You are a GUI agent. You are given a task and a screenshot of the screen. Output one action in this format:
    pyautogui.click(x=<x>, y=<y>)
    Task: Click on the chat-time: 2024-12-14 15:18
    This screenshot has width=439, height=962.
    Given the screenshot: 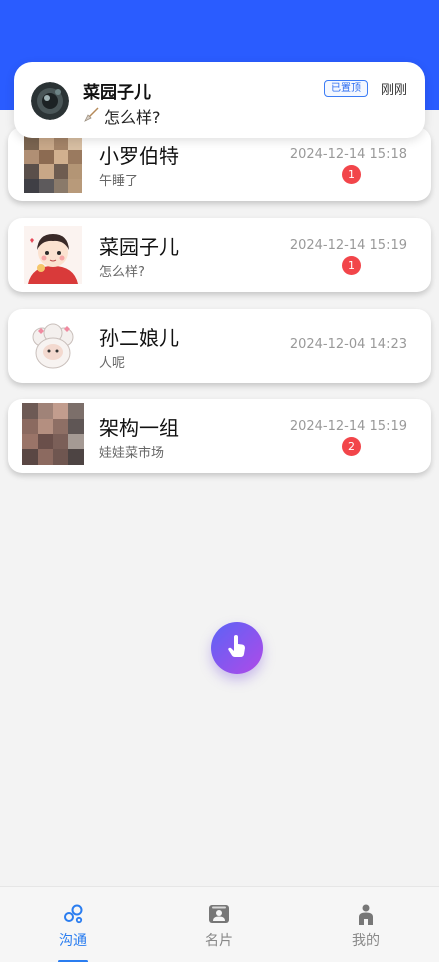 What is the action you would take?
    pyautogui.click(x=348, y=154)
    